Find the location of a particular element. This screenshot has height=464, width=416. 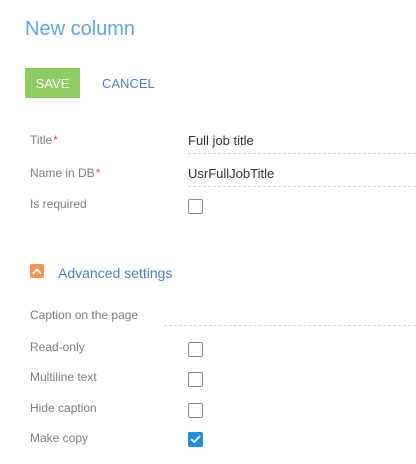

advanced-settings-toggle is located at coordinates (37, 271).